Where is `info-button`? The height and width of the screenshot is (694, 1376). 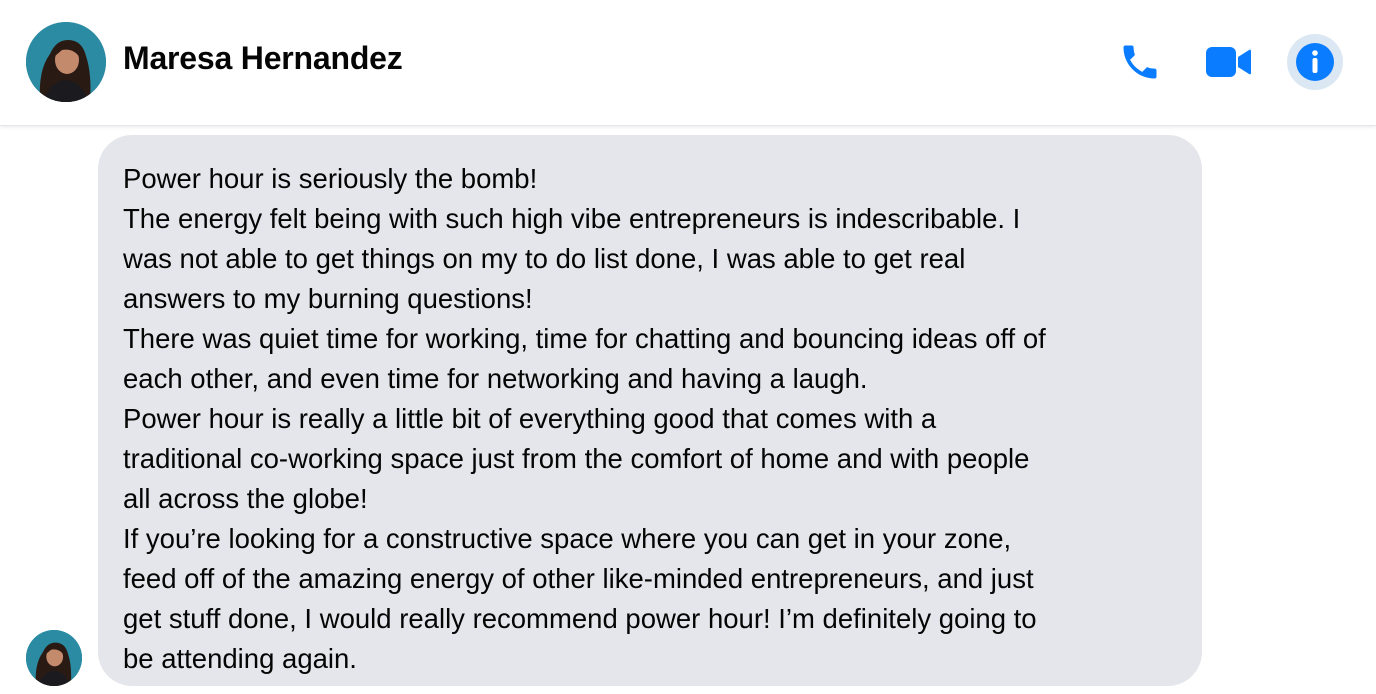 info-button is located at coordinates (1315, 62).